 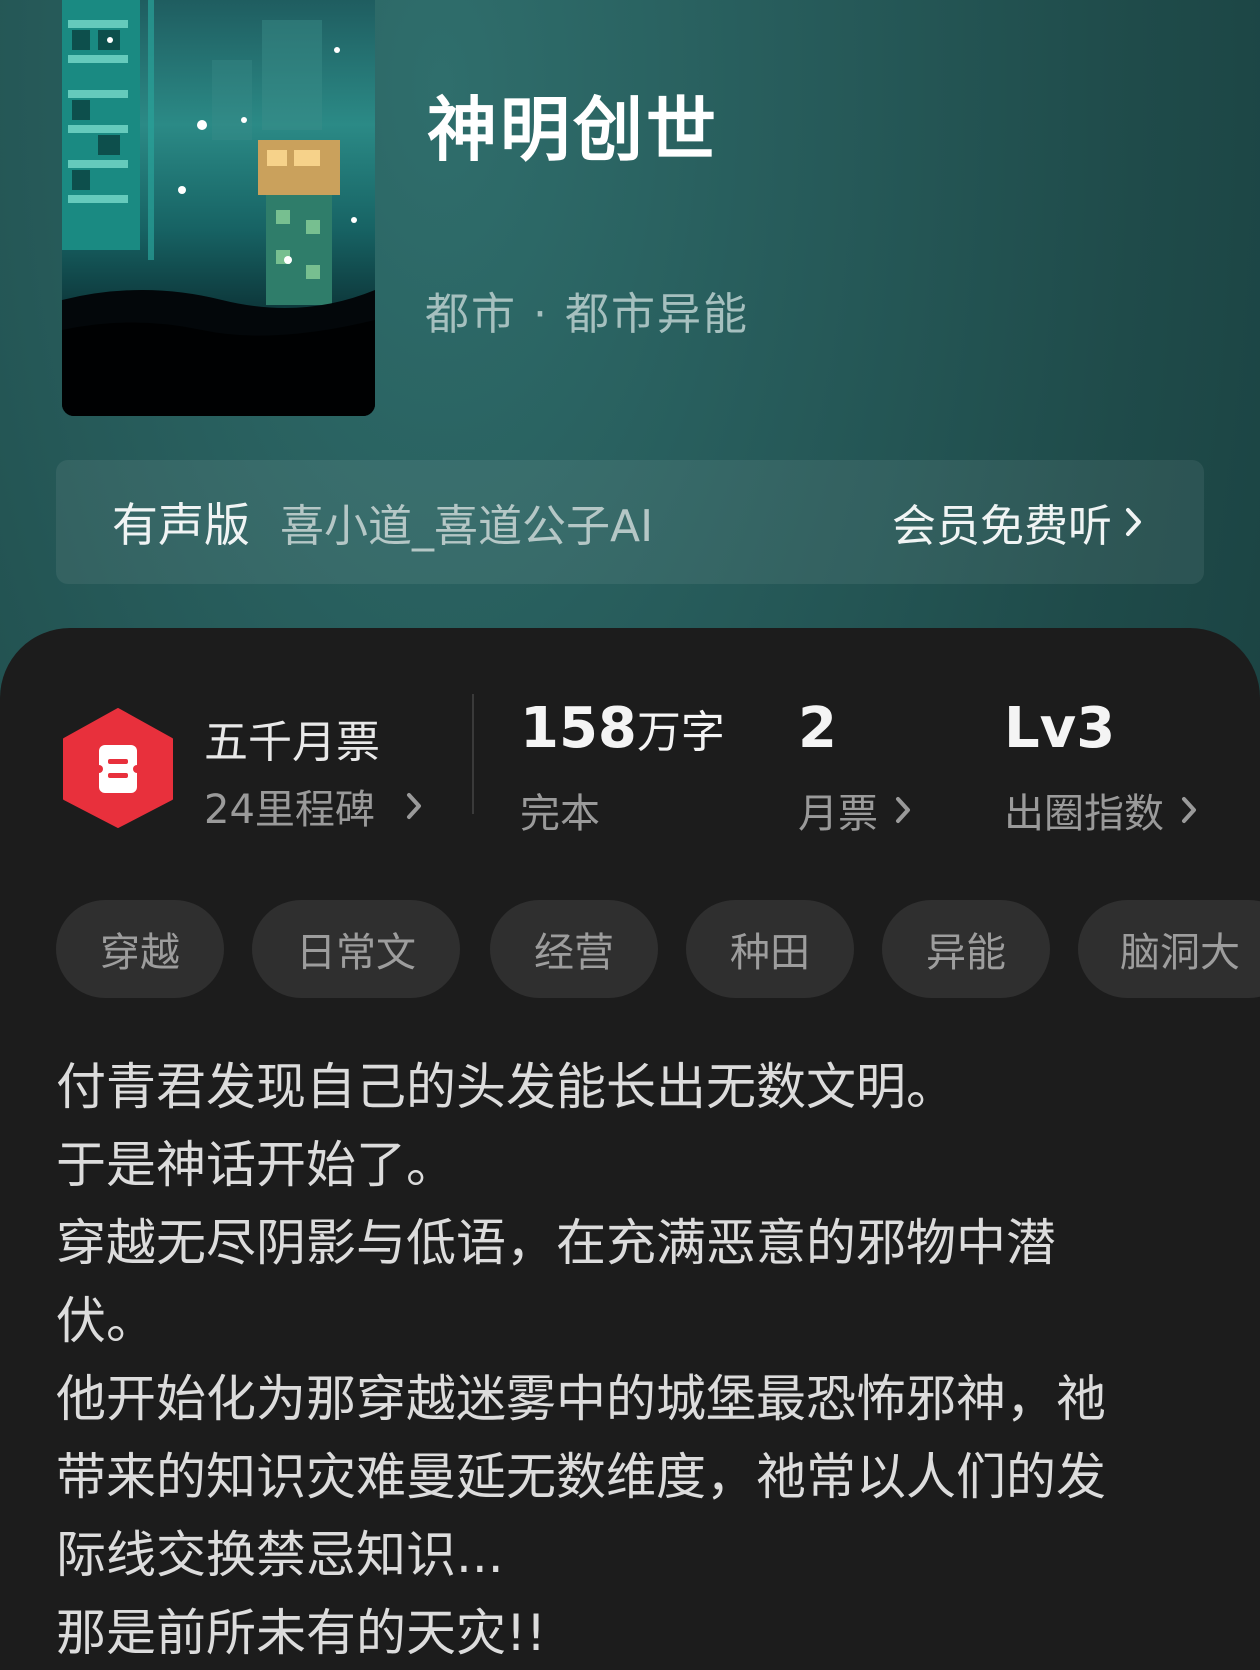 I want to click on stat-divider, so click(x=473, y=754).